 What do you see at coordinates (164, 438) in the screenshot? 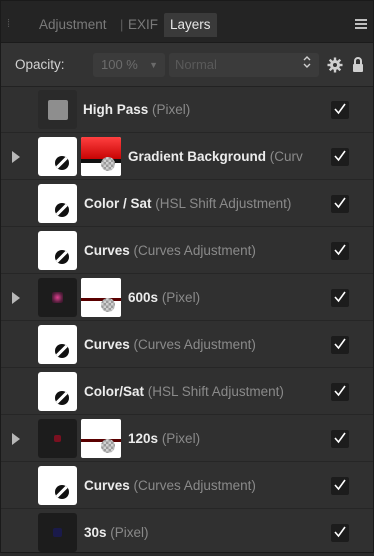
I see `layer-label: 120s (Pixel)` at bounding box center [164, 438].